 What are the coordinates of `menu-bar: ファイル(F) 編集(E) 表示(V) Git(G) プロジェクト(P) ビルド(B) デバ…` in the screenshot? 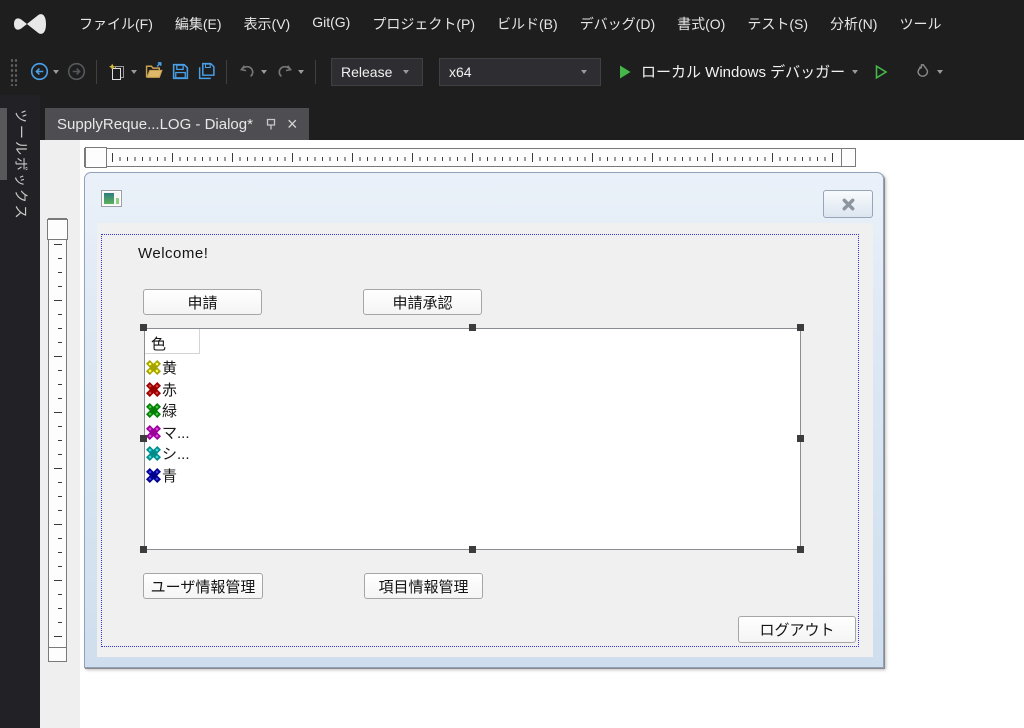 It's located at (512, 24).